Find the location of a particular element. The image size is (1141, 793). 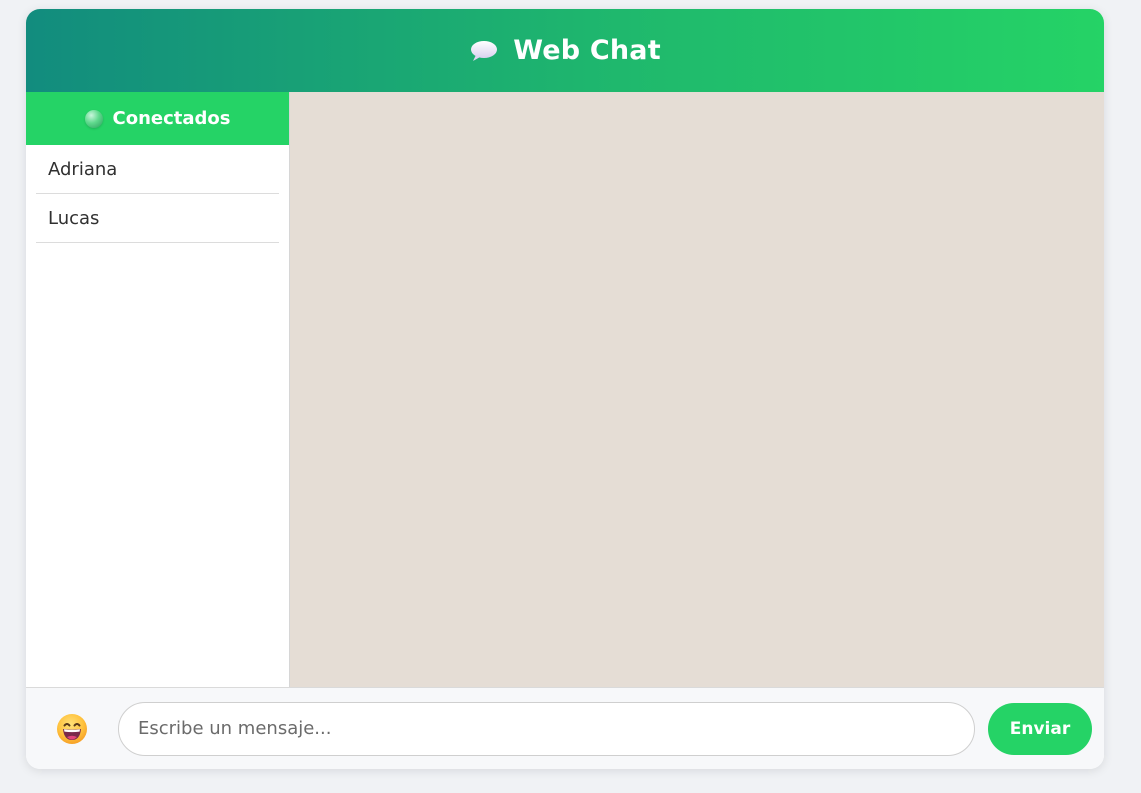

speech-bubble-icon is located at coordinates (484, 51).